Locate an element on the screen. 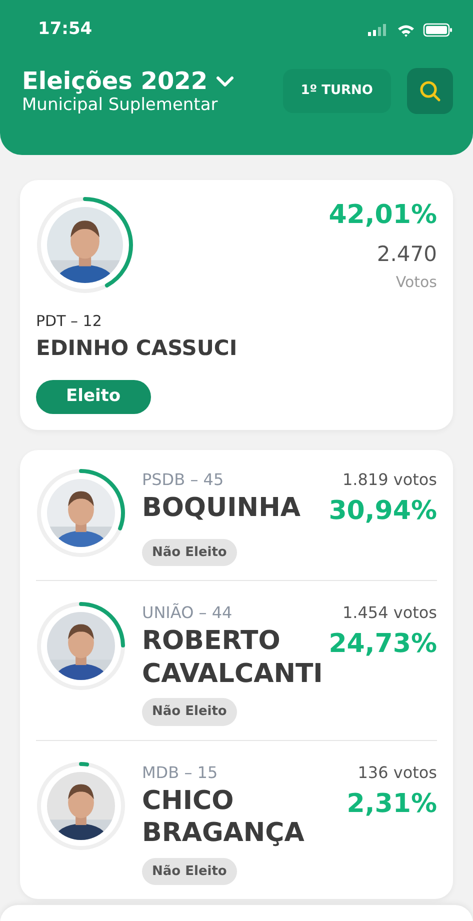 The height and width of the screenshot is (921, 473). vote-count: 2.470 is located at coordinates (406, 254).